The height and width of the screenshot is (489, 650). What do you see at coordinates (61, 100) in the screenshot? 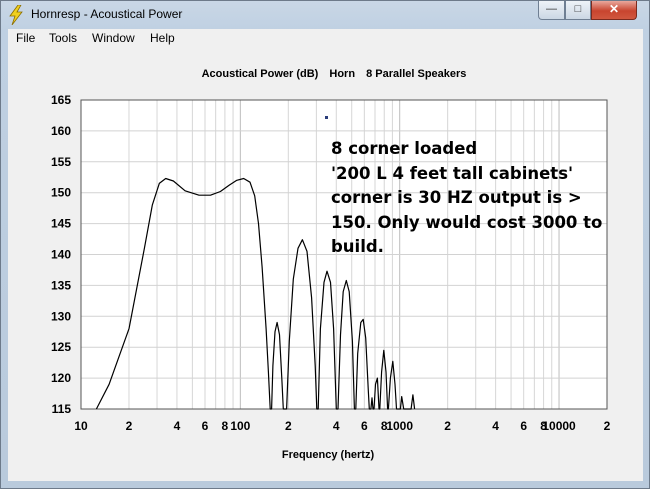
I see `y-tick-label: 165` at bounding box center [61, 100].